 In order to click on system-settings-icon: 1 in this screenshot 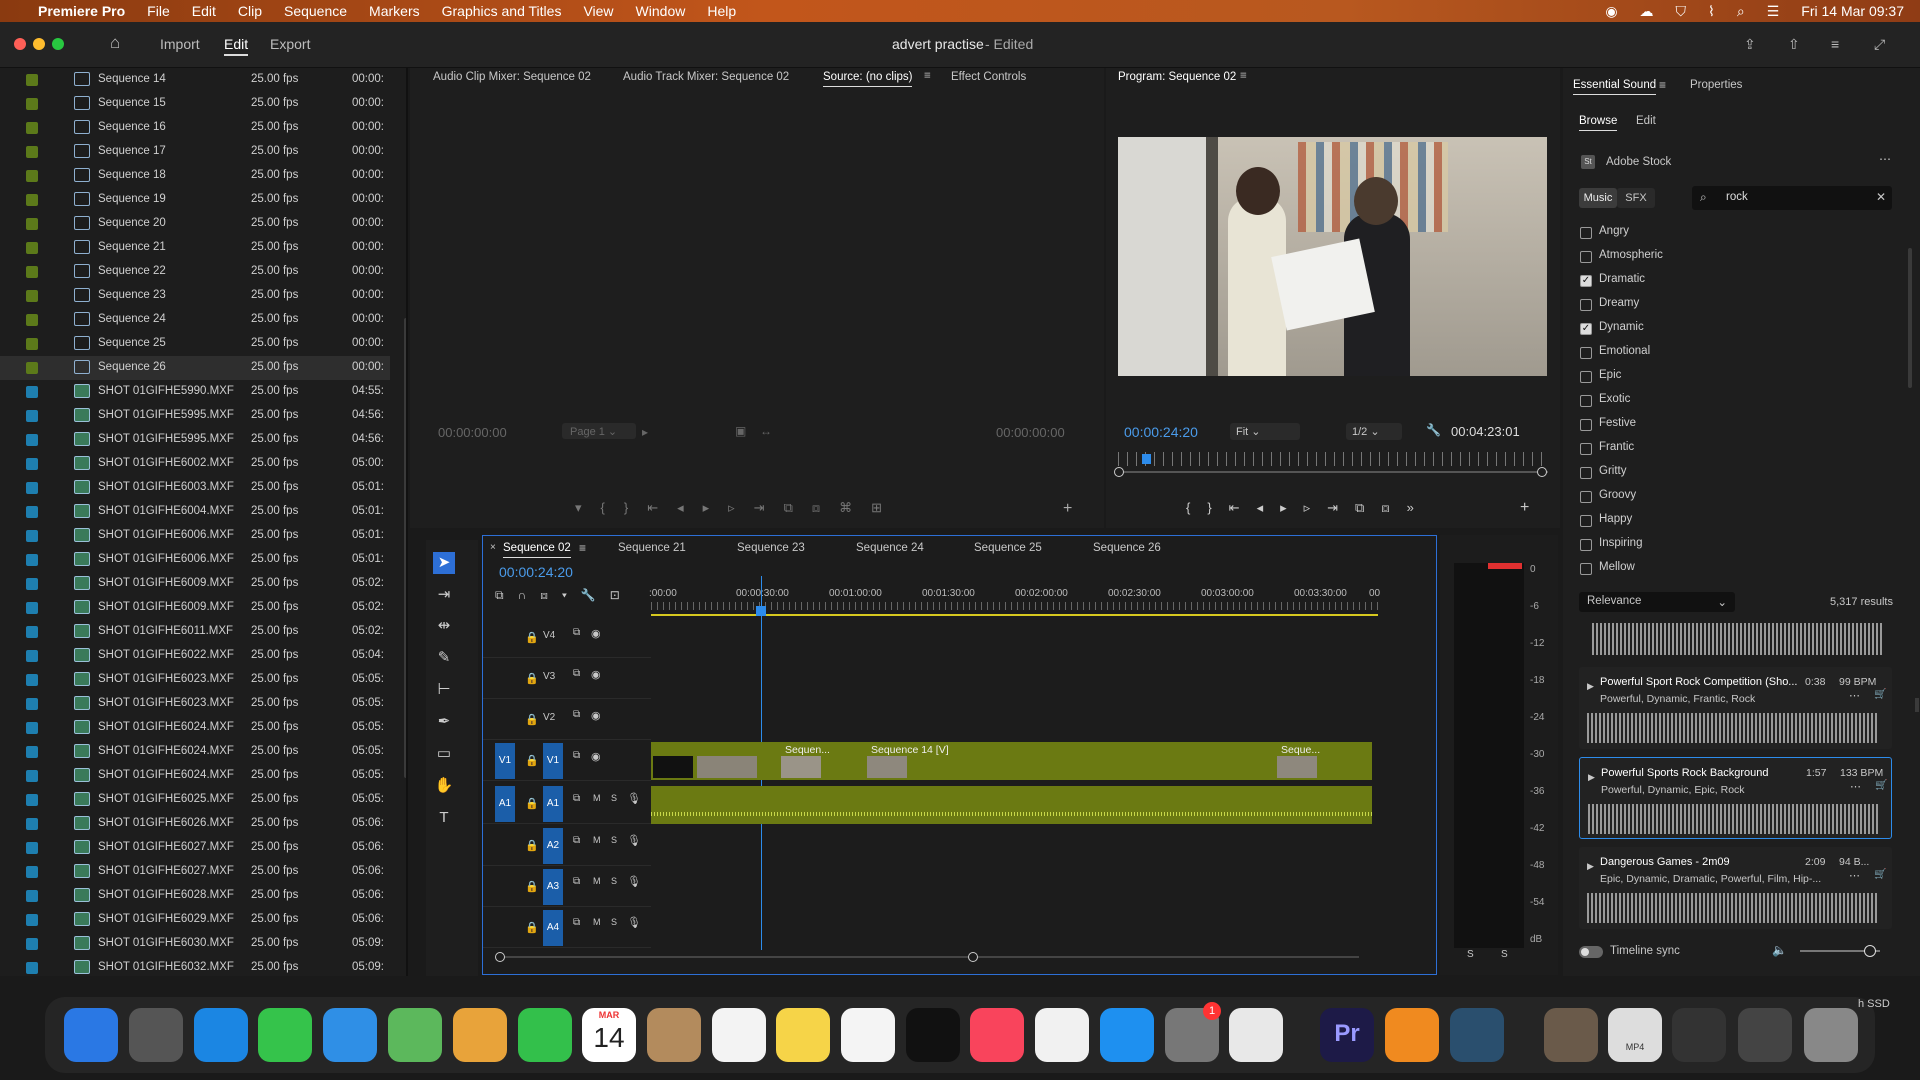, I will do `click(1193, 1032)`.